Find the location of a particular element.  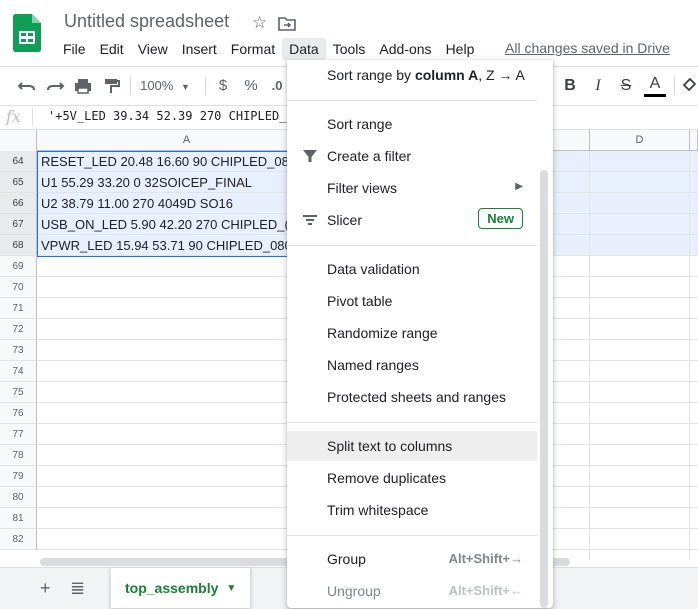

row-header: 77 is located at coordinates (18, 434).